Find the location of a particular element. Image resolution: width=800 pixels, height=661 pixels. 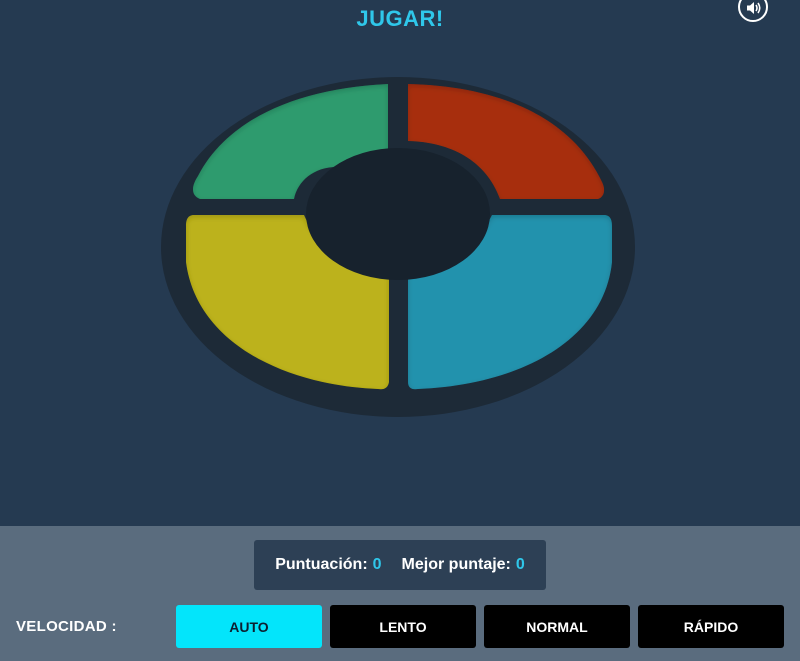

score-value: 0 is located at coordinates (377, 564).